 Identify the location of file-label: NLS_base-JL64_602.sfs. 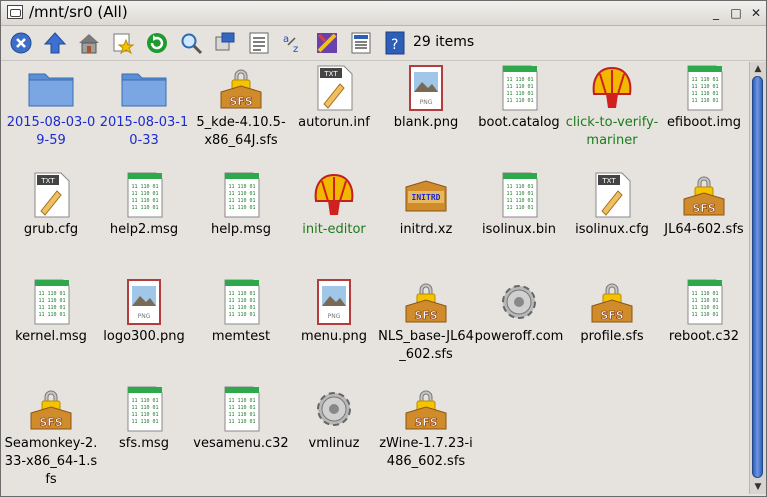
(426, 345).